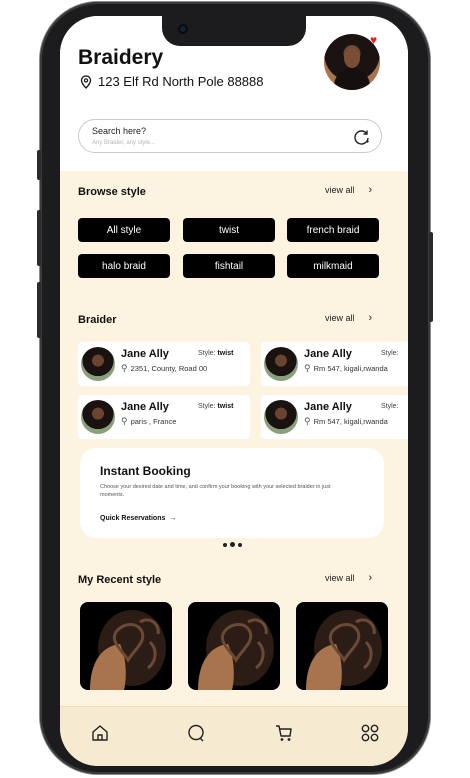  Describe the element at coordinates (164, 368) in the screenshot. I see `braider-location: ⚲ 2351, County, Road 00` at that location.